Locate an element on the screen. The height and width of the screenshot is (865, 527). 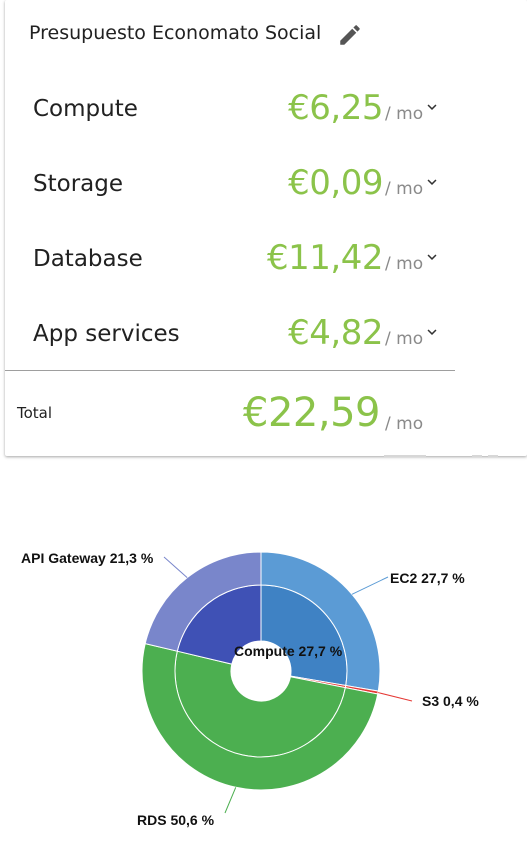
total-unit: / mo is located at coordinates (404, 424).